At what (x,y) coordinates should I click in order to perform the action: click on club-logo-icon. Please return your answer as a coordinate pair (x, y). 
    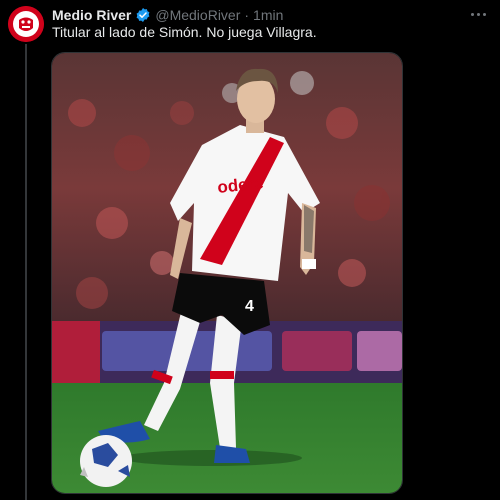
    Looking at the image, I should click on (26, 24).